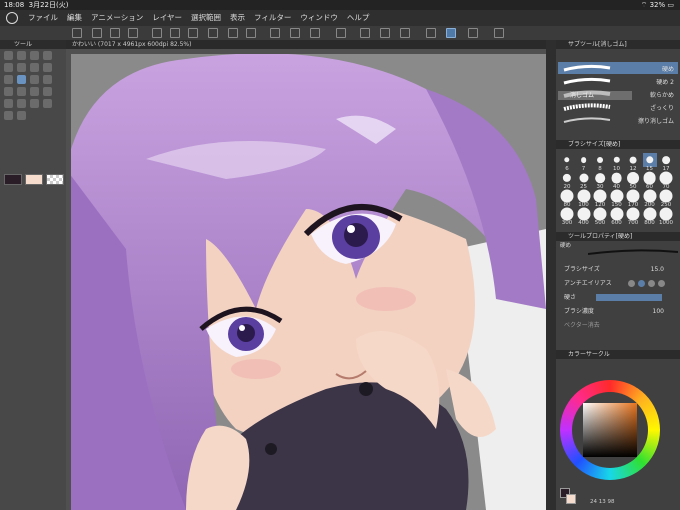 The height and width of the screenshot is (510, 680). What do you see at coordinates (77, 33) in the screenshot?
I see `menu-list-icon` at bounding box center [77, 33].